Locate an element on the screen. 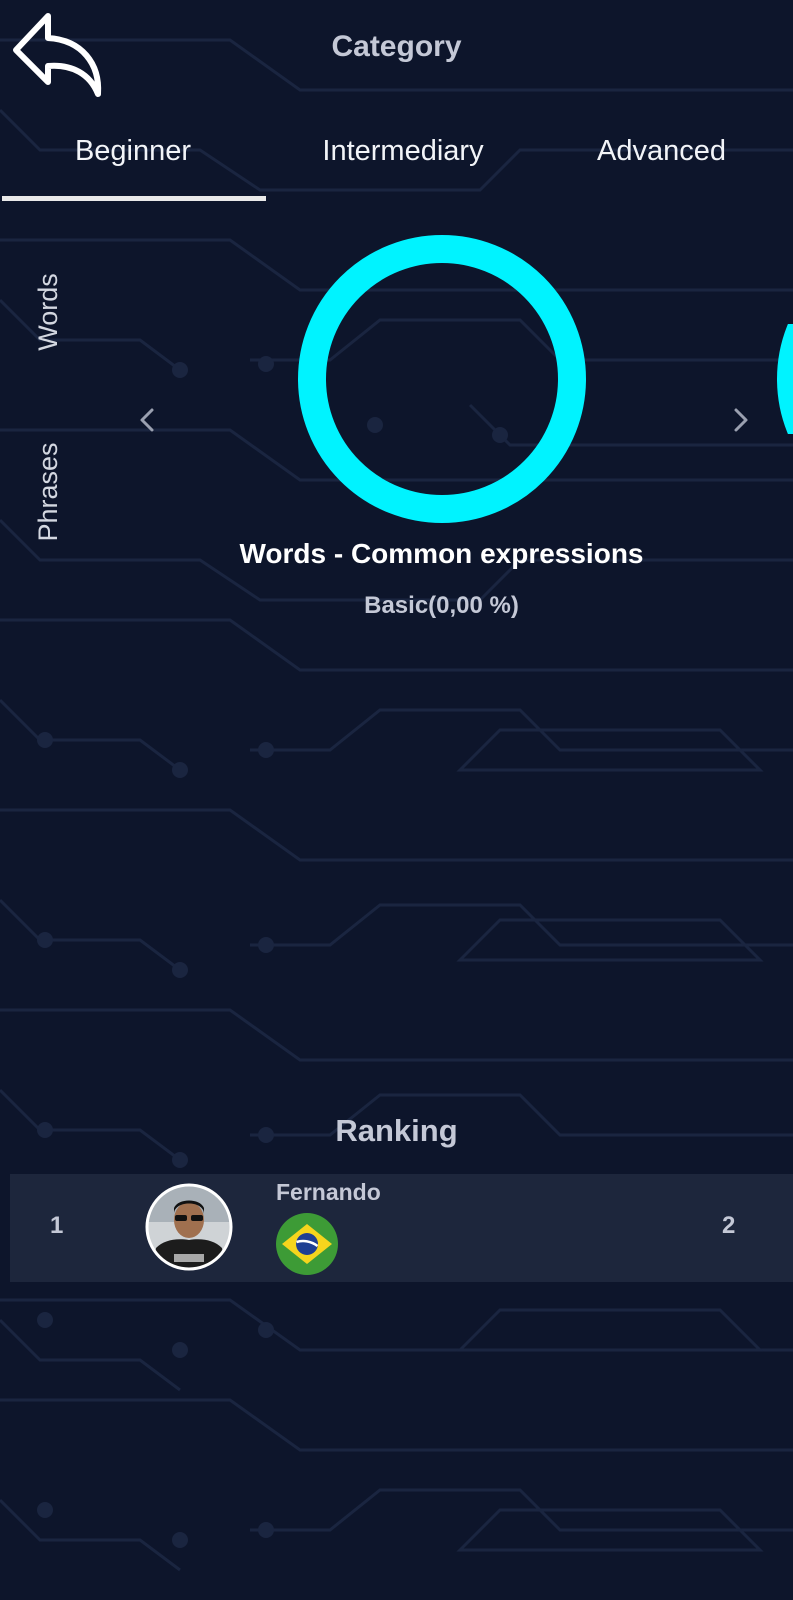  category-progress-text: Basic(0,00 %) is located at coordinates (441, 605).